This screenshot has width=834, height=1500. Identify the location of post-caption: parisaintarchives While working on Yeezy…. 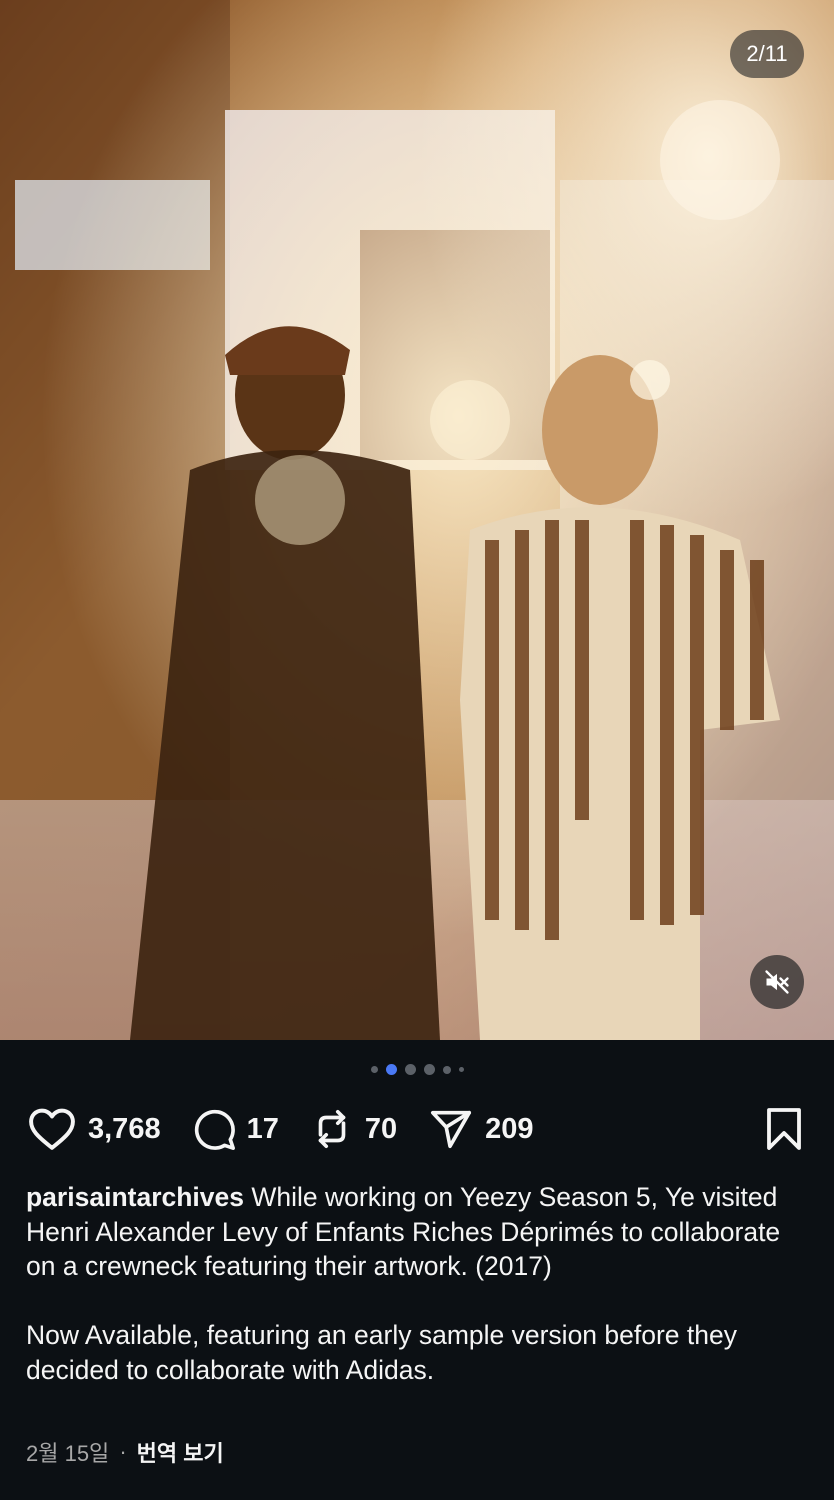
(418, 1283).